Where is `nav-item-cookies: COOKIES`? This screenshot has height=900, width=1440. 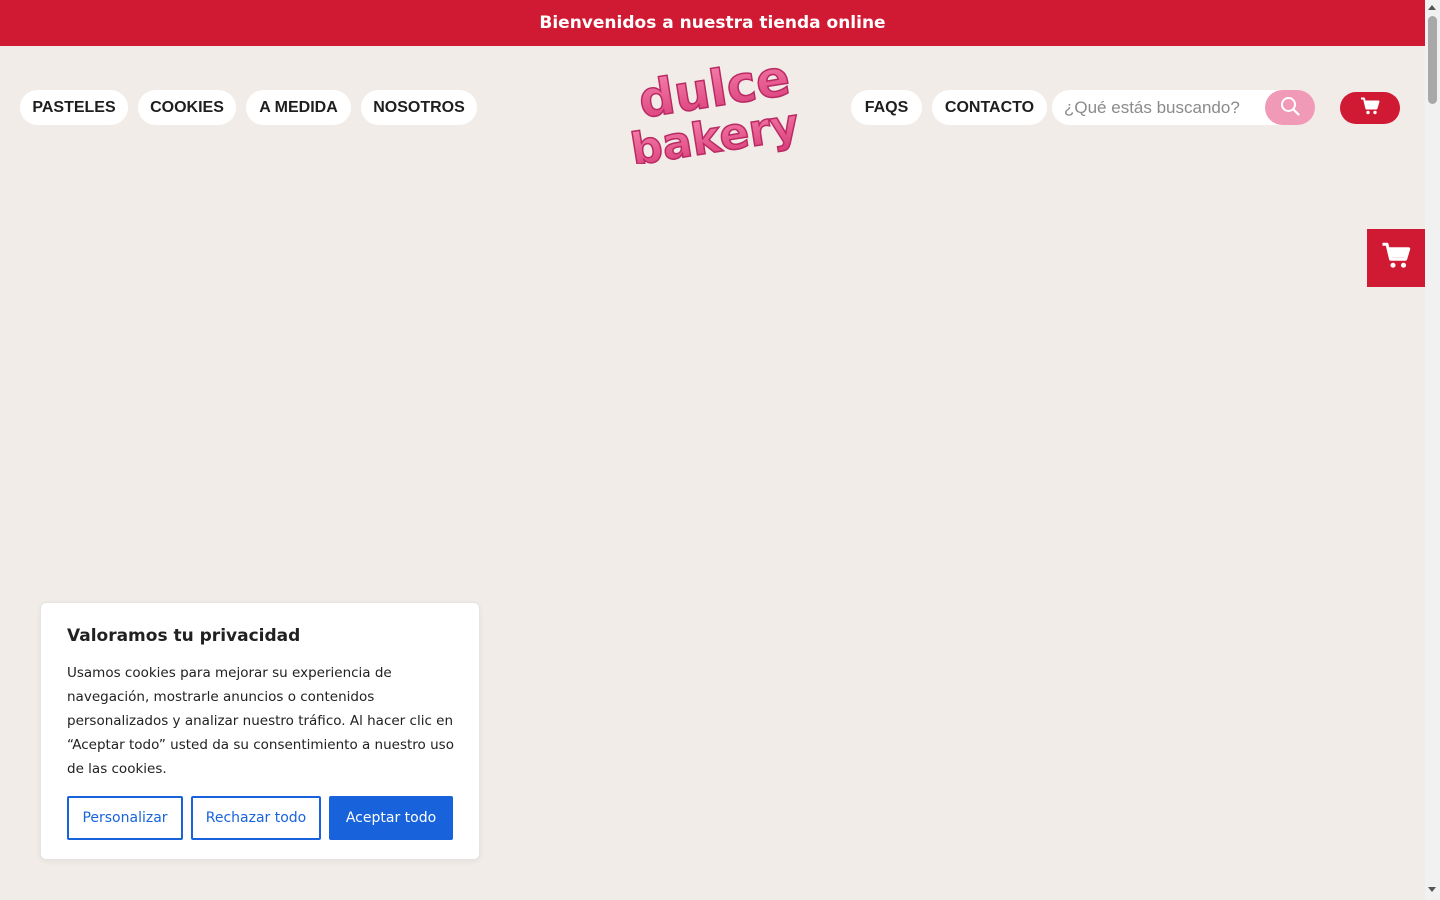
nav-item-cookies: COOKIES is located at coordinates (187, 107).